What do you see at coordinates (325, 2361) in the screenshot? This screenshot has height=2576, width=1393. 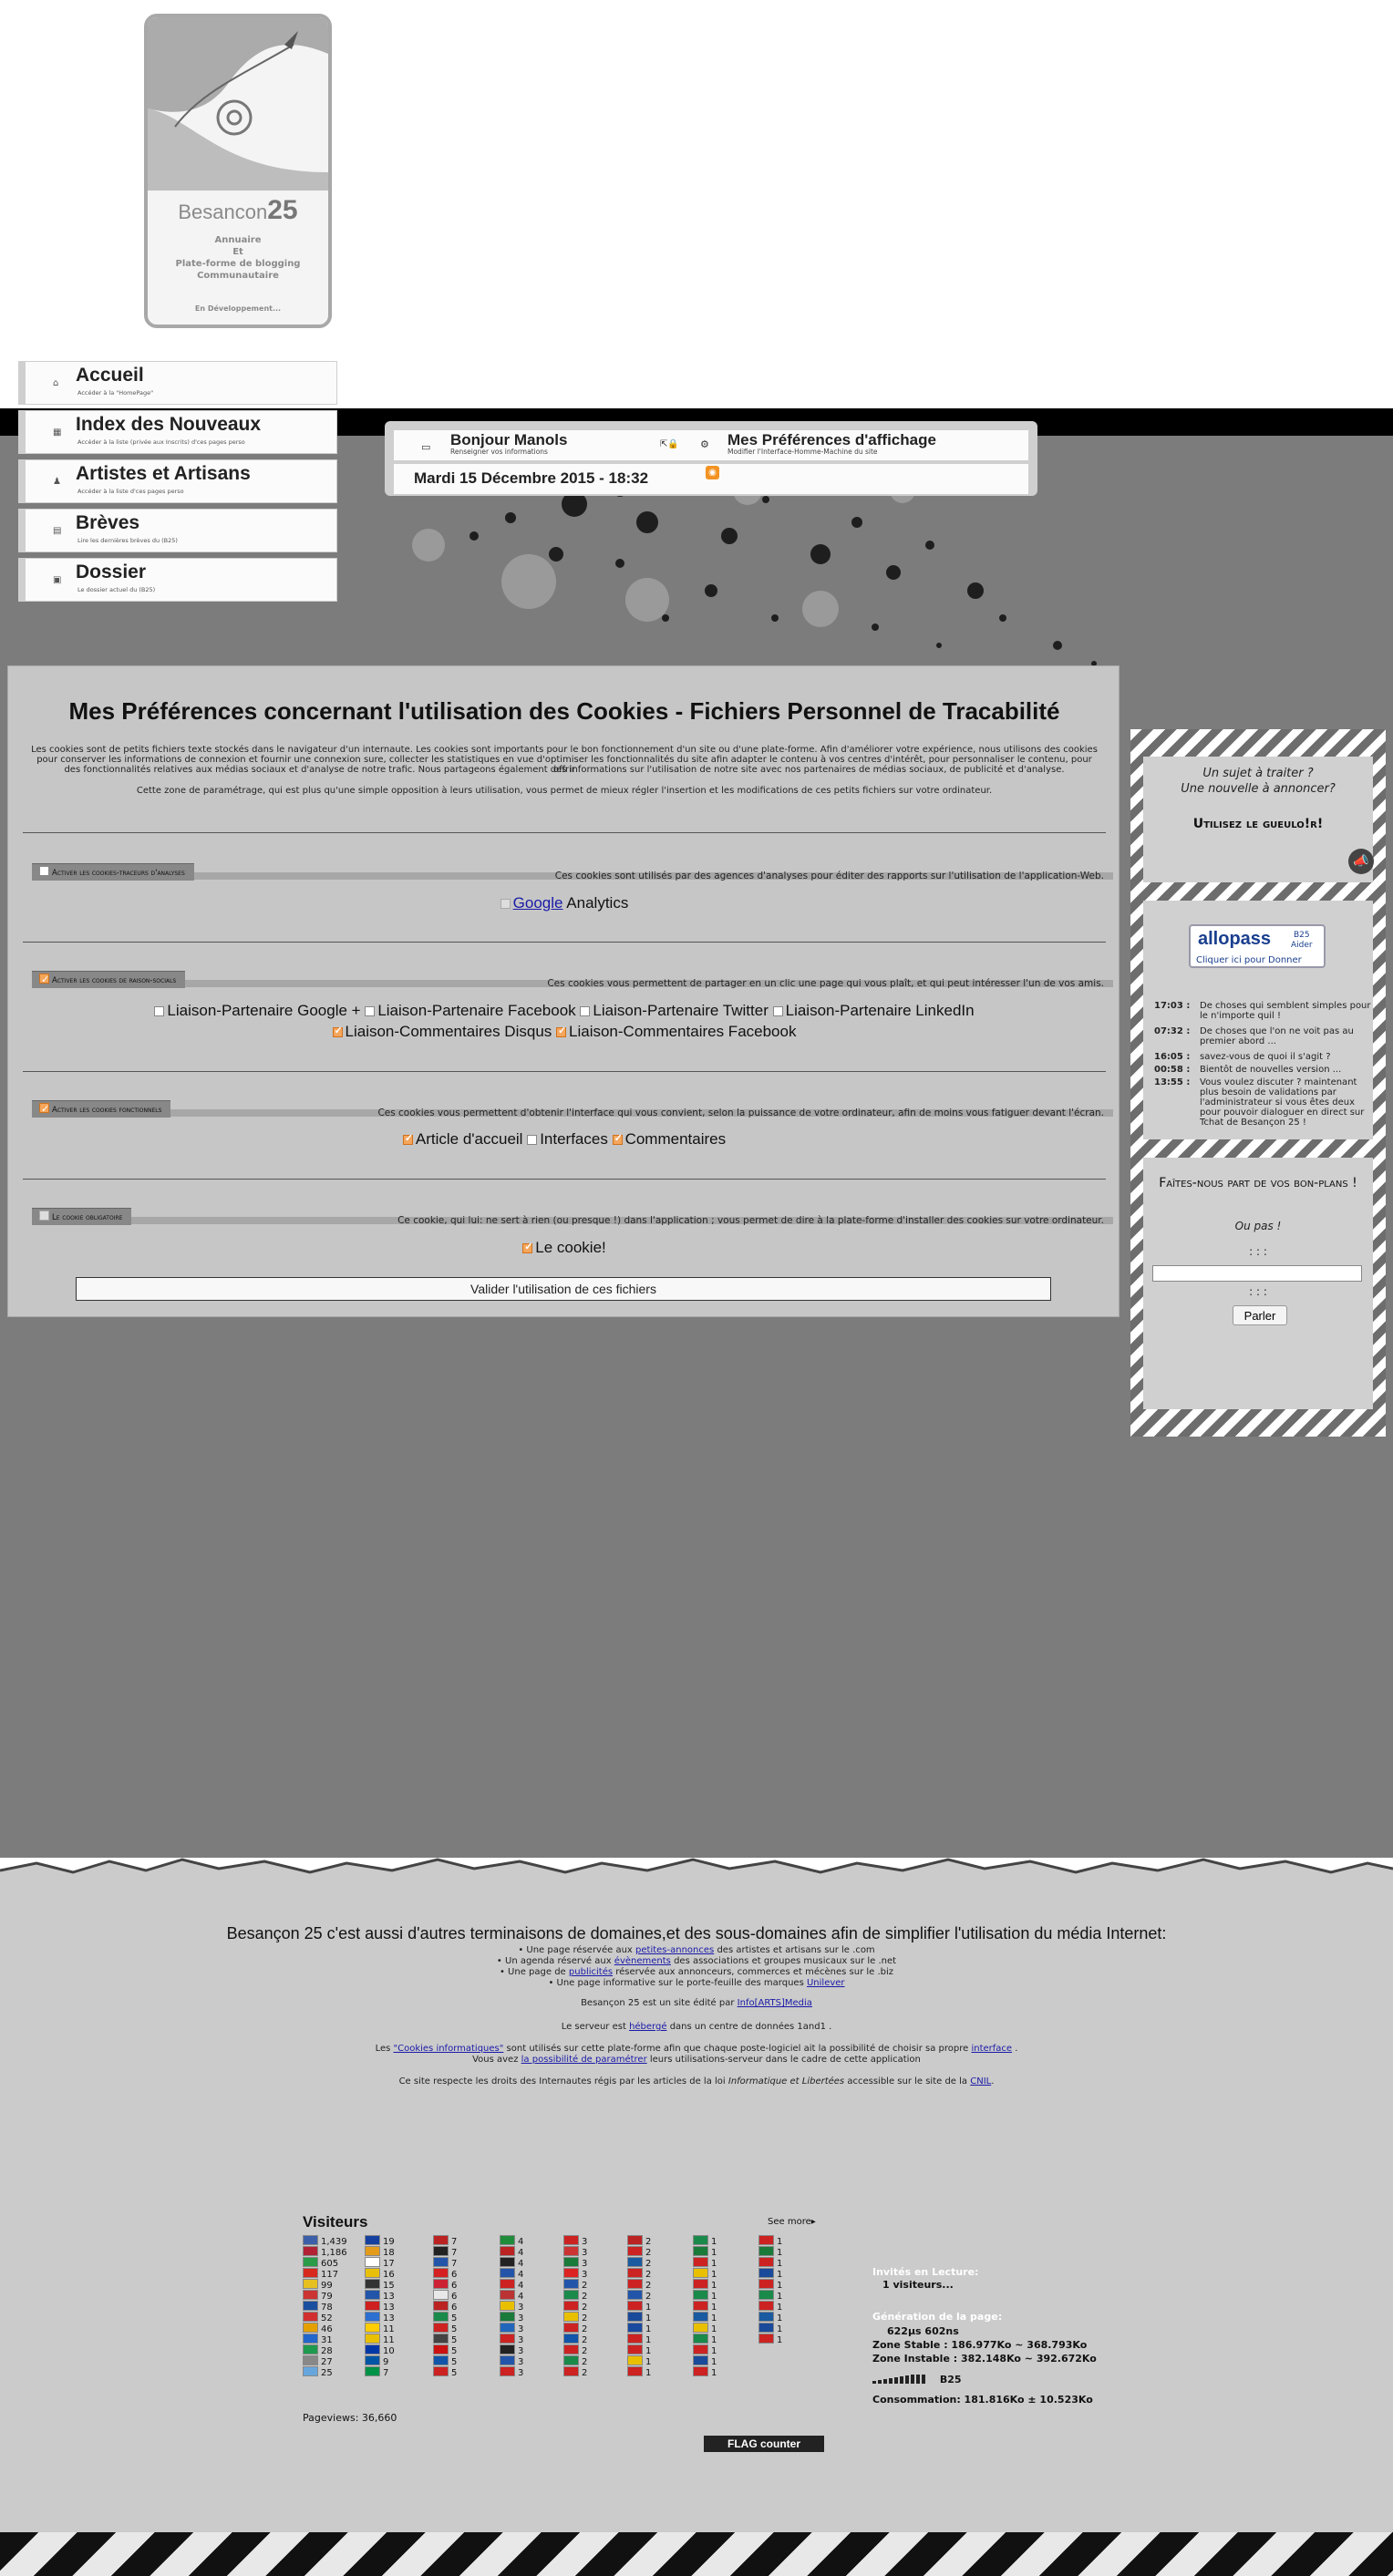 I see `visitor-country-row: 27` at bounding box center [325, 2361].